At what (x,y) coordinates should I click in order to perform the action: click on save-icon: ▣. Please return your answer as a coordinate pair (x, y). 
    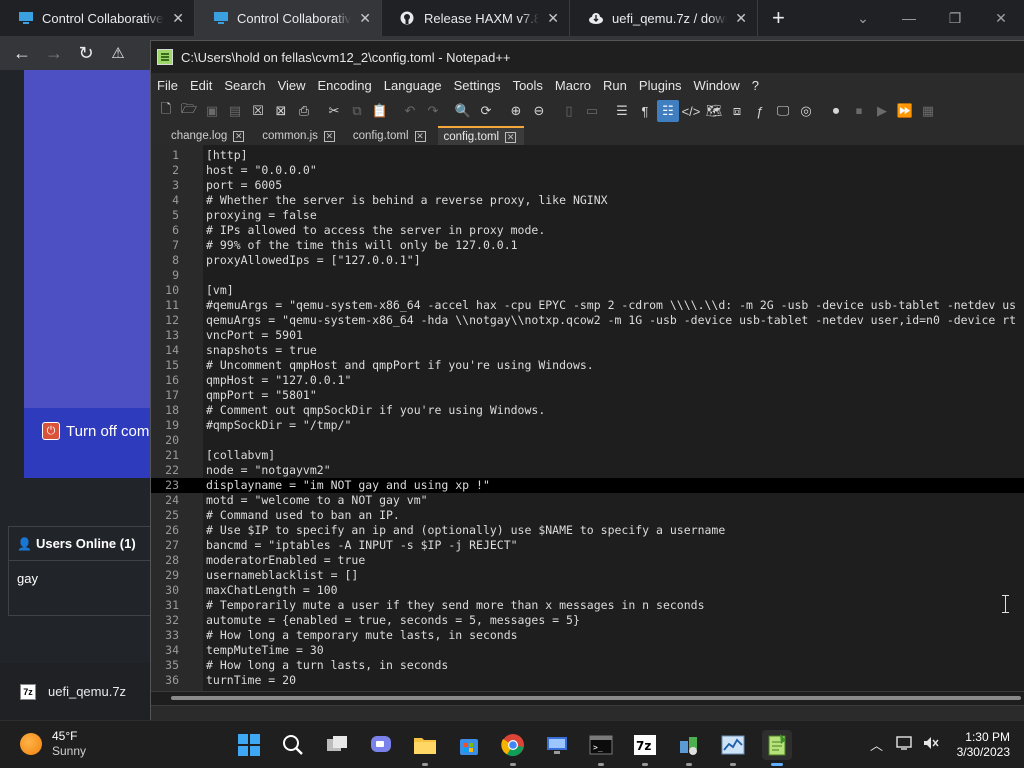
    Looking at the image, I should click on (212, 111).